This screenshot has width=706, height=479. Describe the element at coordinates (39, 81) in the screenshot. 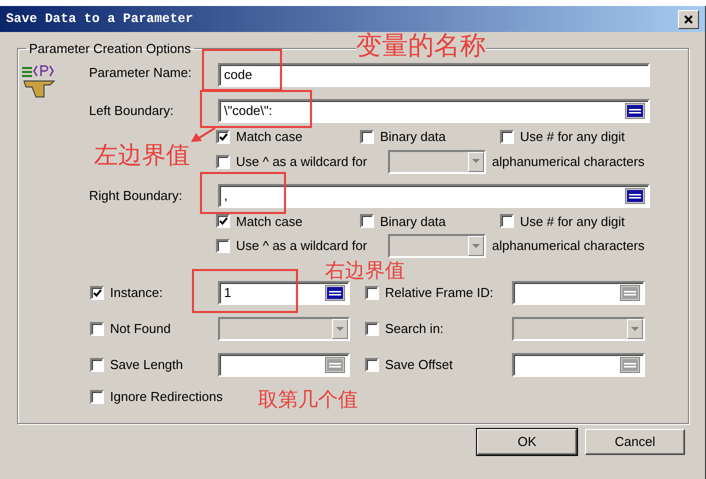

I see `parameter-icon` at that location.